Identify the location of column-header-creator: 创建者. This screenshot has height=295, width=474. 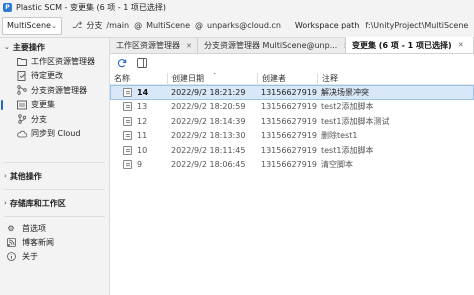
(287, 78).